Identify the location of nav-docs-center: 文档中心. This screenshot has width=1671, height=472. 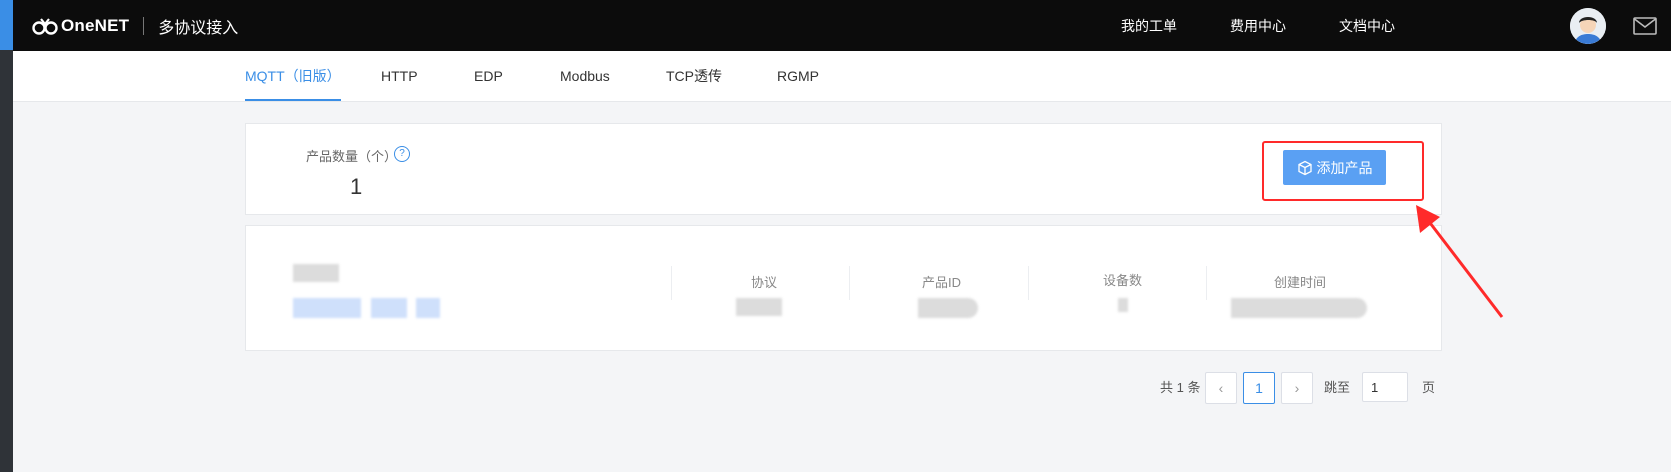
(1367, 26).